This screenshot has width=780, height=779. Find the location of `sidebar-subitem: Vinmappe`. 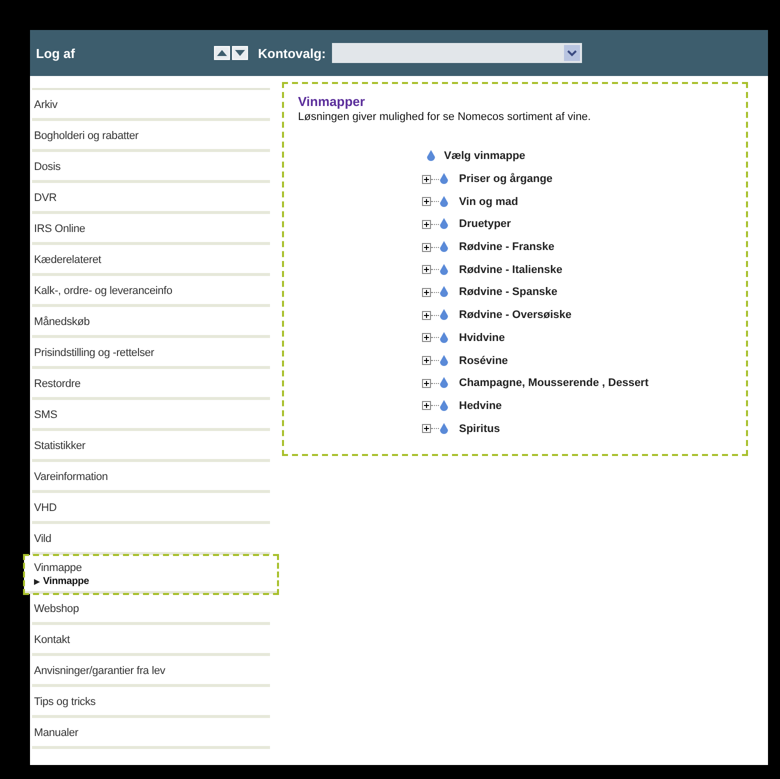

sidebar-subitem: Vinmappe is located at coordinates (151, 581).